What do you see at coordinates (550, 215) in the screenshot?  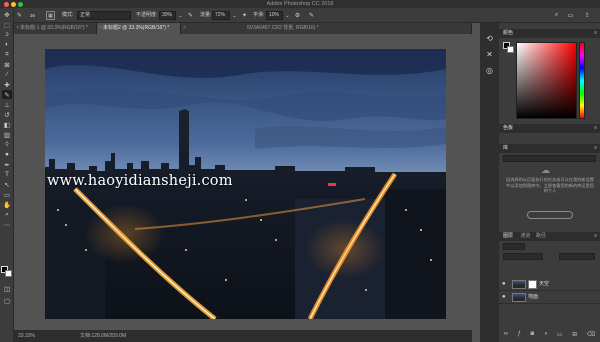 I see `library-button` at bounding box center [550, 215].